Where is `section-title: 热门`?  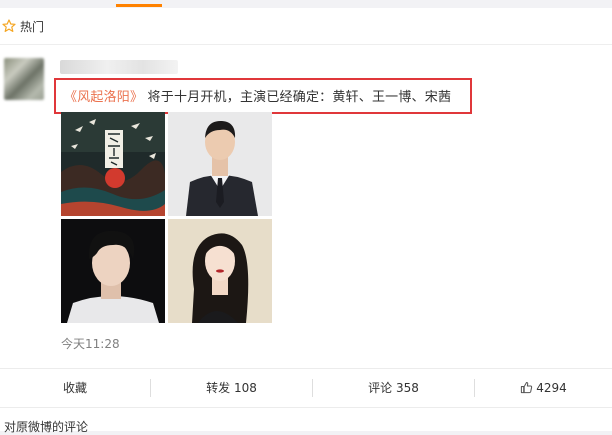 section-title: 热门 is located at coordinates (32, 27).